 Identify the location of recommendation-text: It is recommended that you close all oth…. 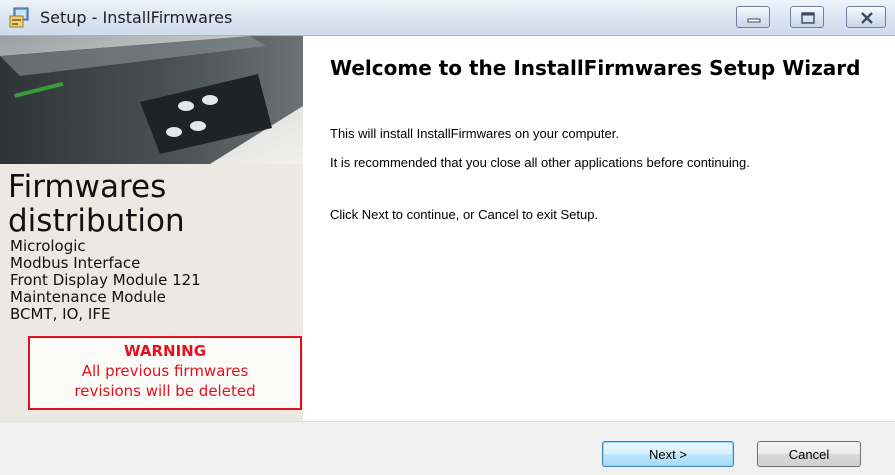
(540, 162).